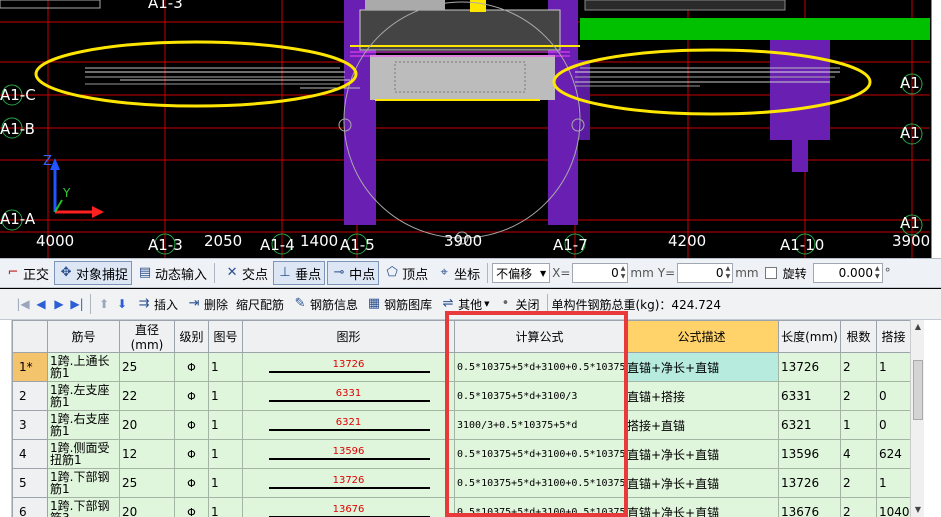 This screenshot has width=941, height=517. I want to click on col-header-length: 长度(mm), so click(809, 336).